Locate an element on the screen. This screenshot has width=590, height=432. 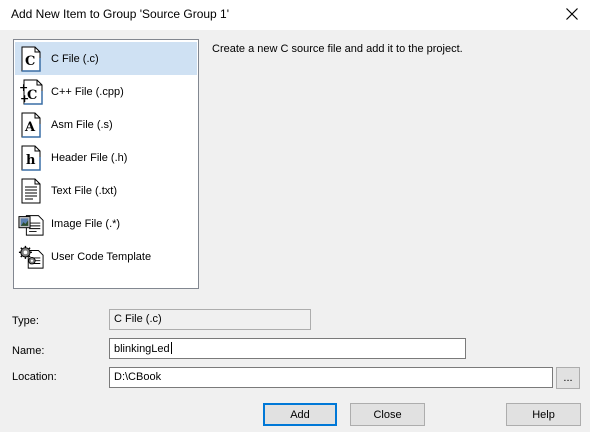
list-item-user-code-template: User Code Template is located at coordinates (106, 256).